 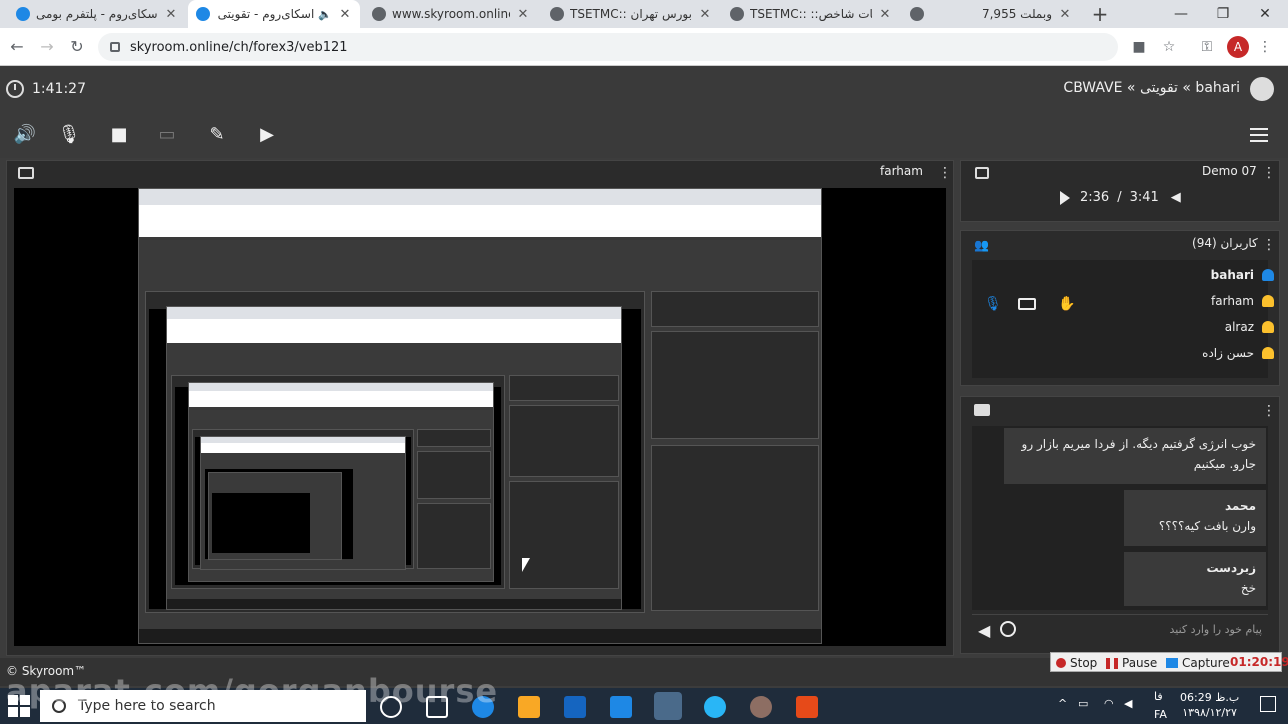 What do you see at coordinates (1269, 245) in the screenshot?
I see `users-menu-icon: ⋮` at bounding box center [1269, 245].